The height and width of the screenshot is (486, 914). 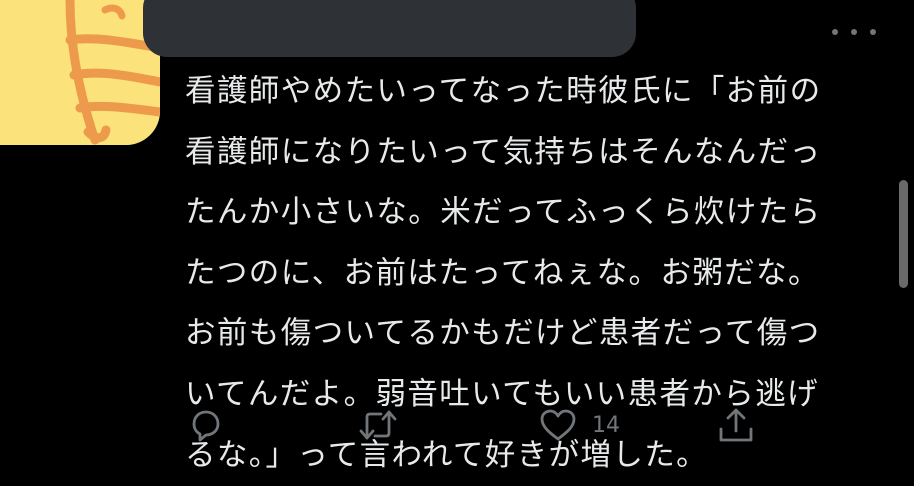 I want to click on tweet-line: 看護師になりたいって気持ちはそんなんだっ, so click(x=503, y=152).